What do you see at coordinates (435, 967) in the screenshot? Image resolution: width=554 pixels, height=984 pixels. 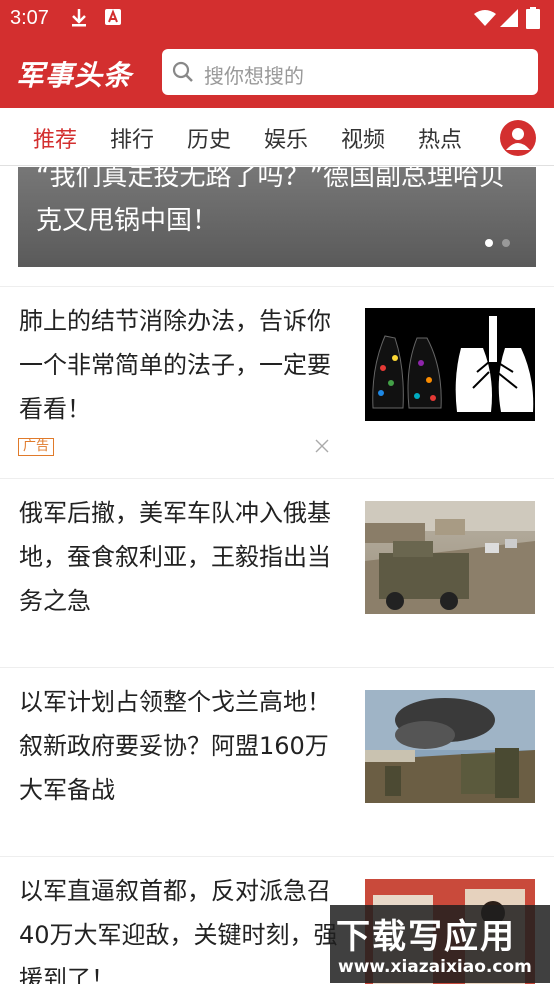 I see `watermark-url-text: www.xiazaixiao.com` at bounding box center [435, 967].